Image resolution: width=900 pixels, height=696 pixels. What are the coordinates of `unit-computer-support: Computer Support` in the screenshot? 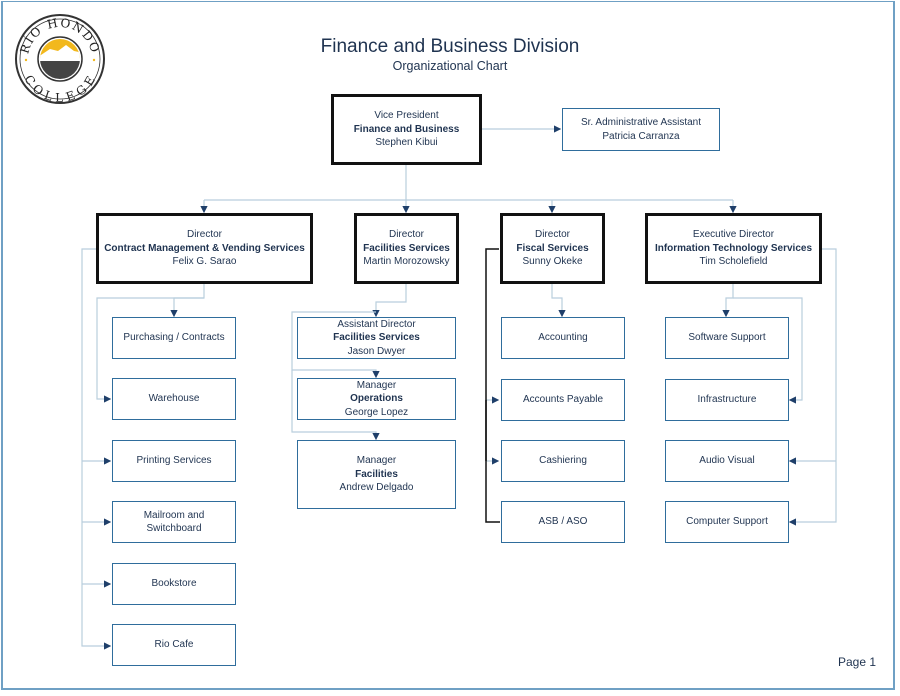 It's located at (727, 522).